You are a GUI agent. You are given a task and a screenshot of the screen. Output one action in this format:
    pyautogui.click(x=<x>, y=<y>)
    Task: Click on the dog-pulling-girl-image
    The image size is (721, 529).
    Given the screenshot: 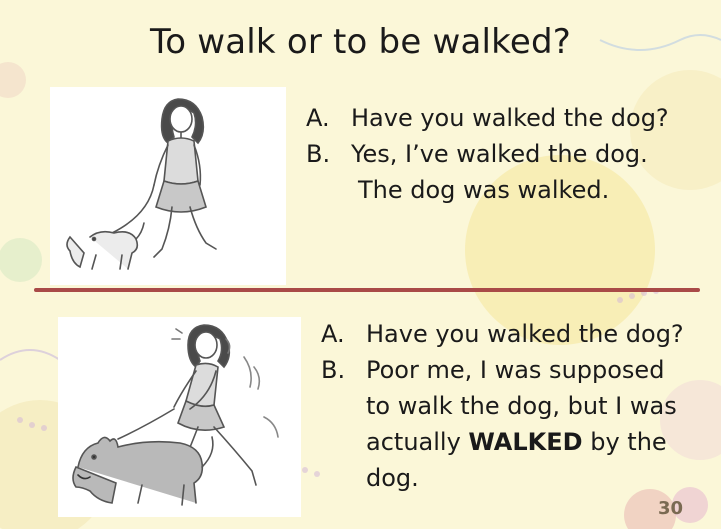 What is the action you would take?
    pyautogui.click(x=179, y=417)
    